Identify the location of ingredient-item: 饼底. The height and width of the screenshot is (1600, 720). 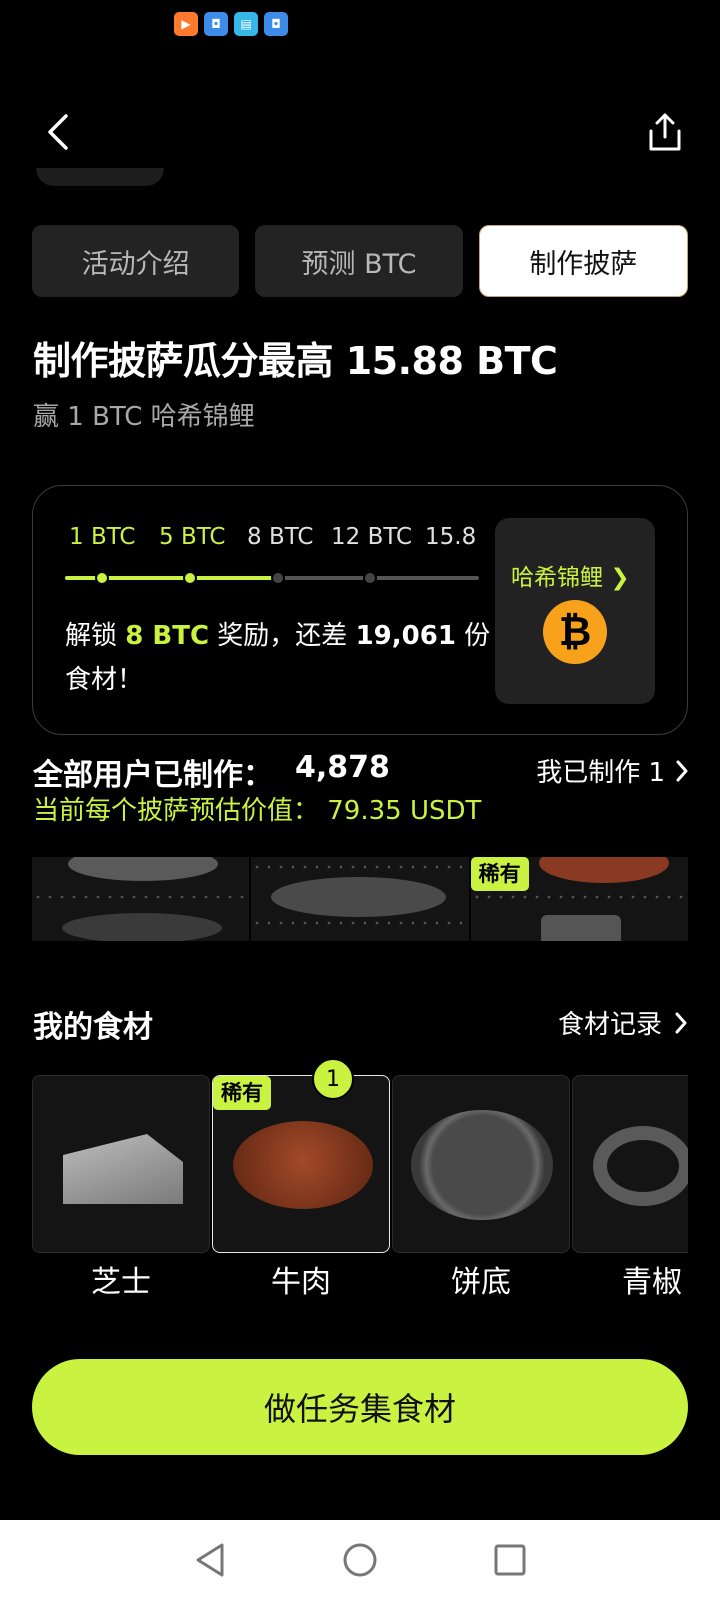
(481, 1187).